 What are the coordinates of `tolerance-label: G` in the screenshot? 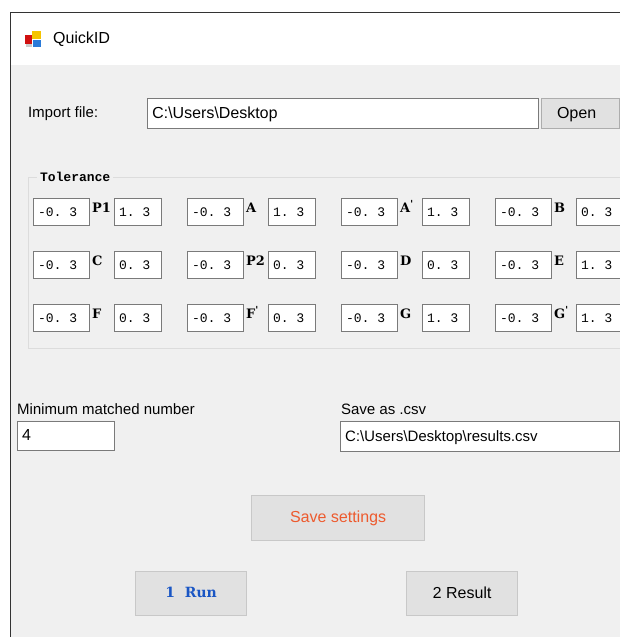 It's located at (405, 314).